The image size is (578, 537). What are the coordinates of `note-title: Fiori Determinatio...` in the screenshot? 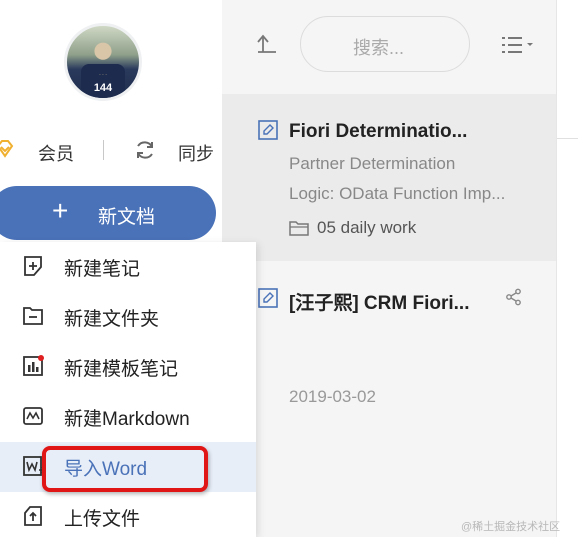 It's located at (378, 131).